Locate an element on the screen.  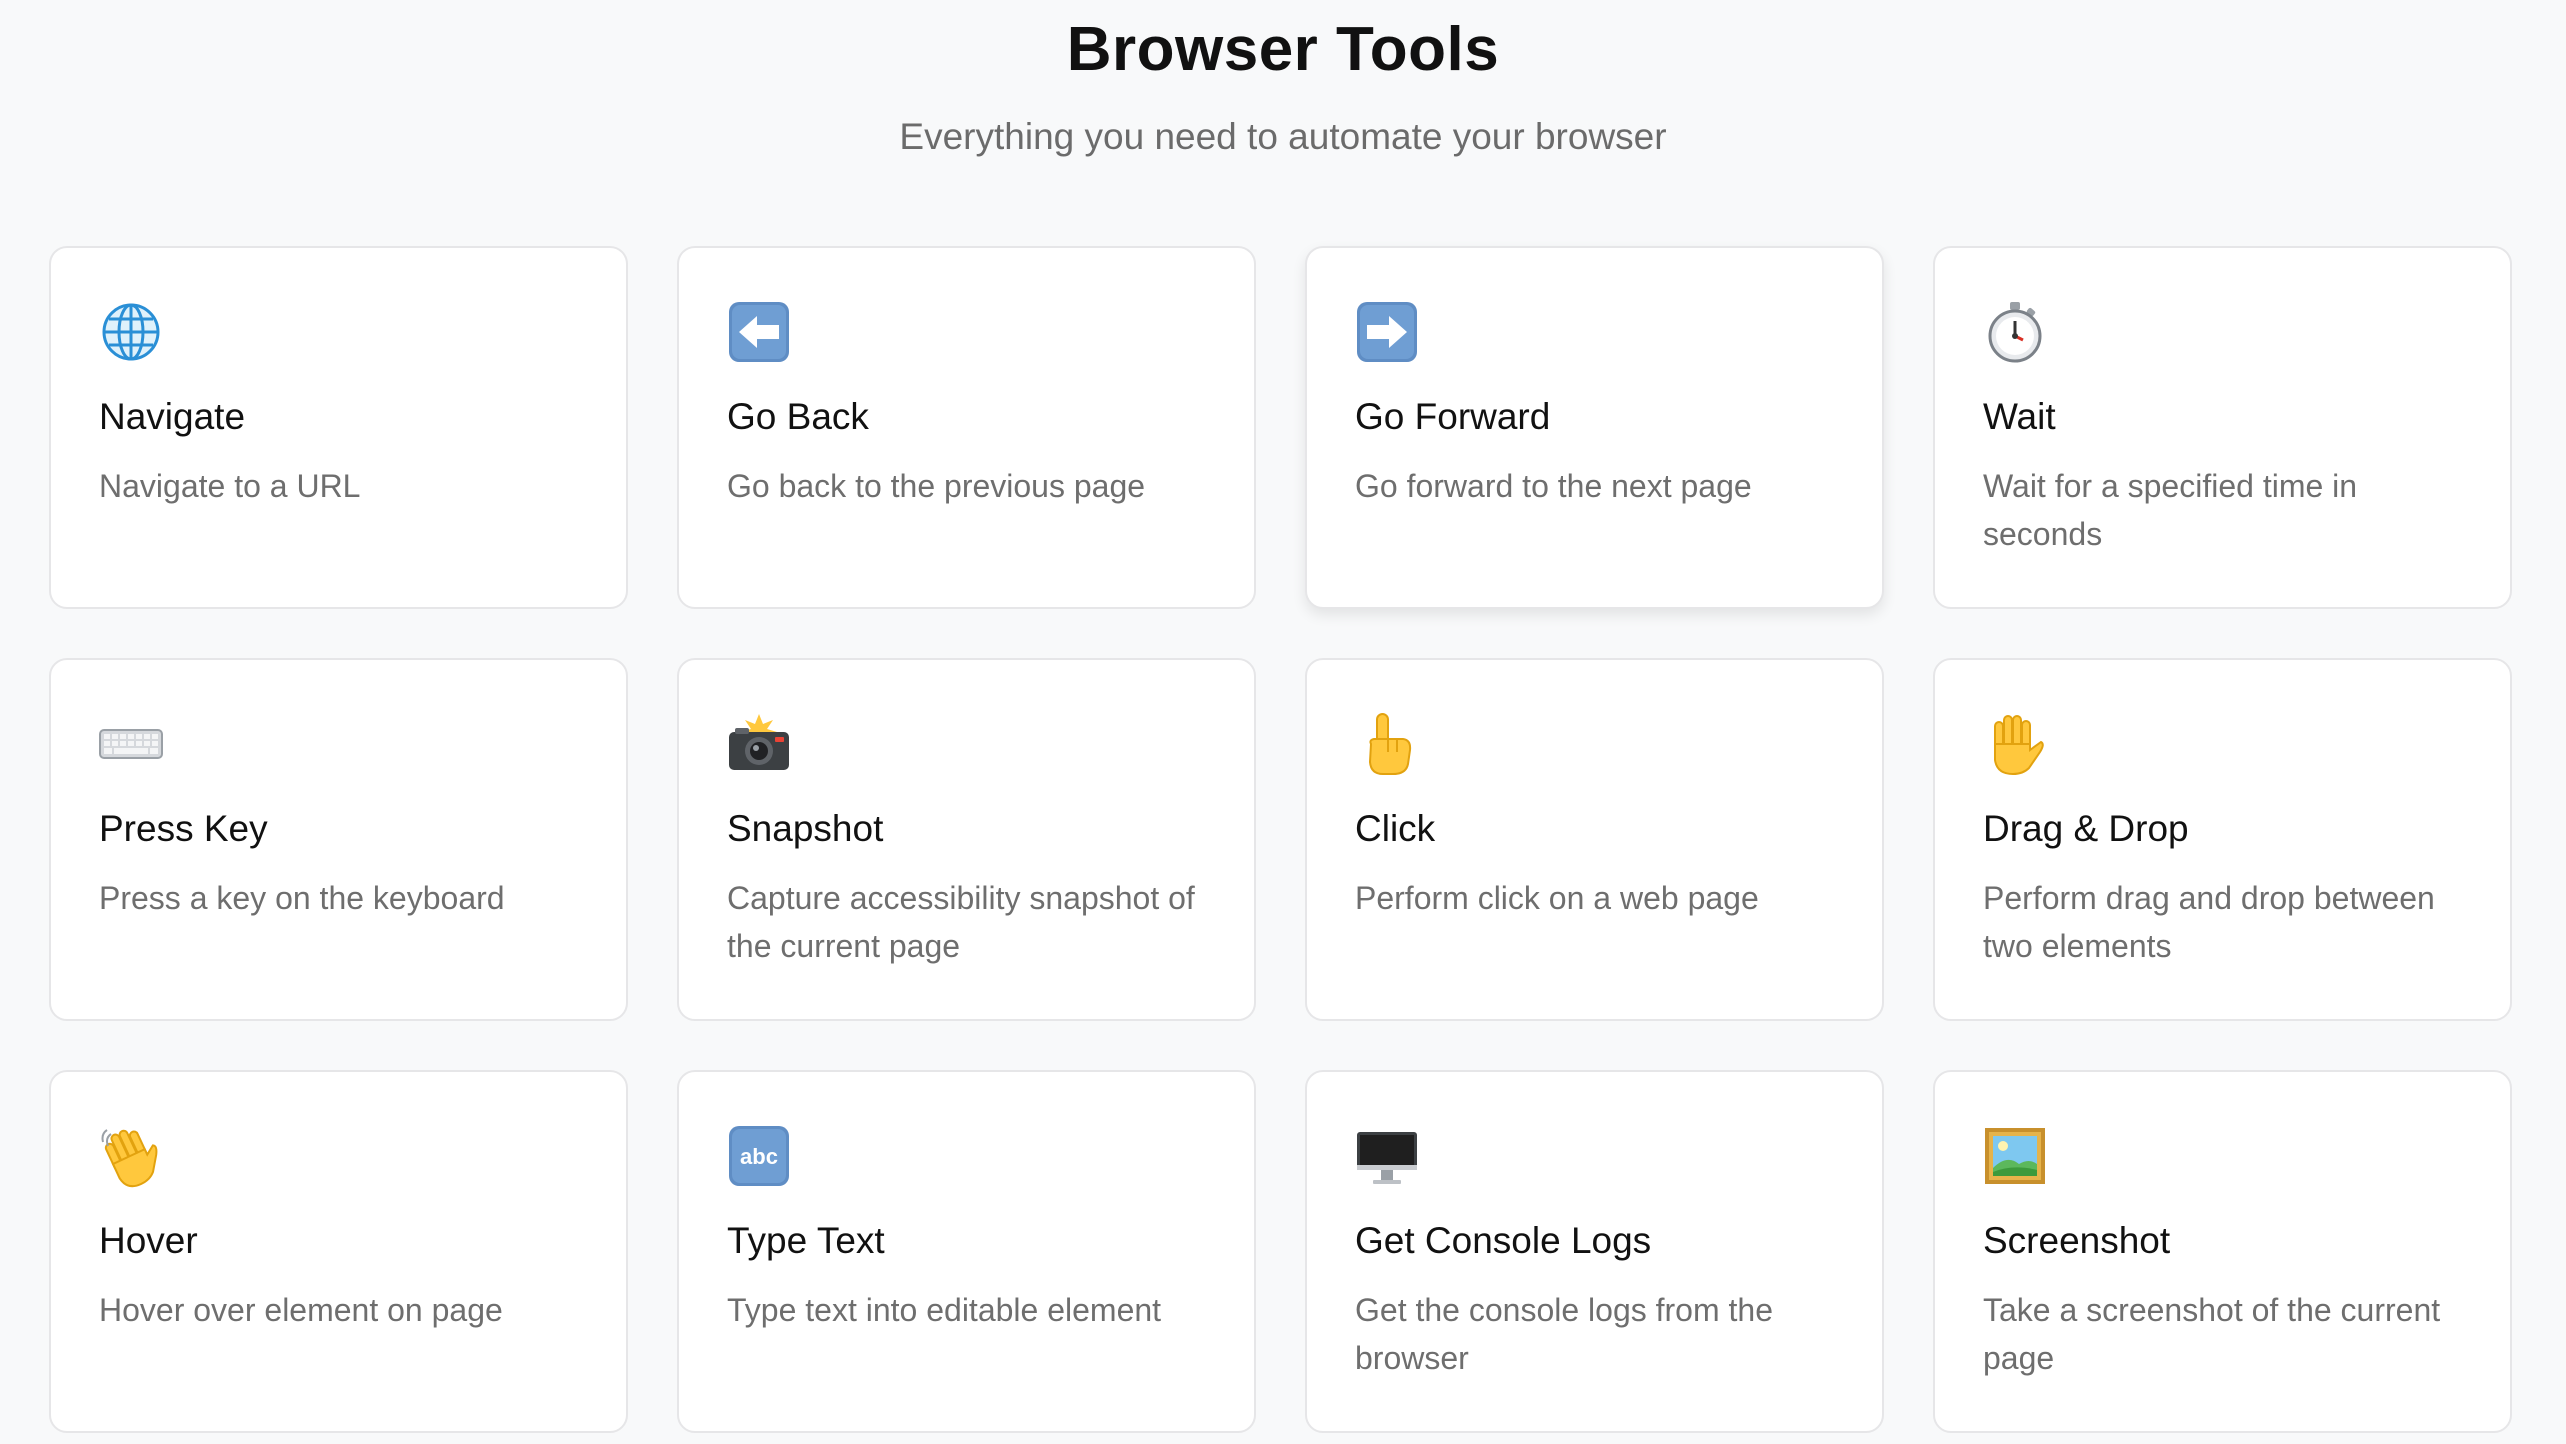
tool-title: Go Forward is located at coordinates (1453, 416).